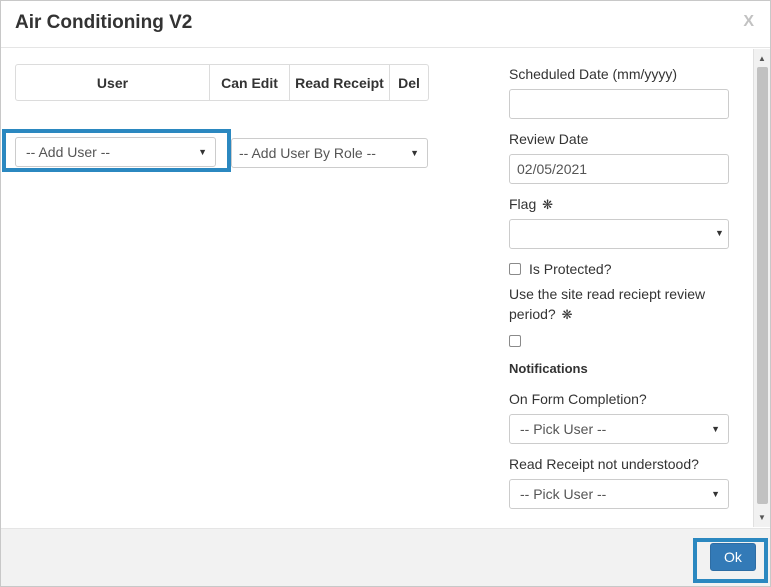 Image resolution: width=771 pixels, height=587 pixels. Describe the element at coordinates (385, 557) in the screenshot. I see `dialog-footer: Ok` at that location.